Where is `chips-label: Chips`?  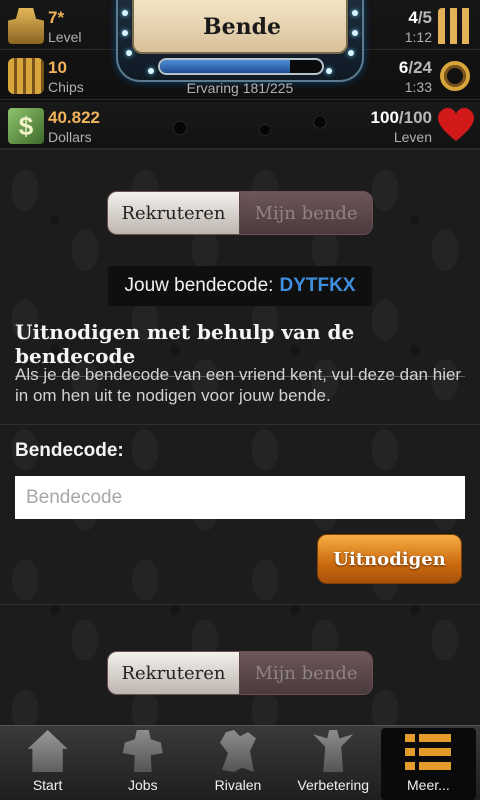 chips-label: Chips is located at coordinates (66, 87).